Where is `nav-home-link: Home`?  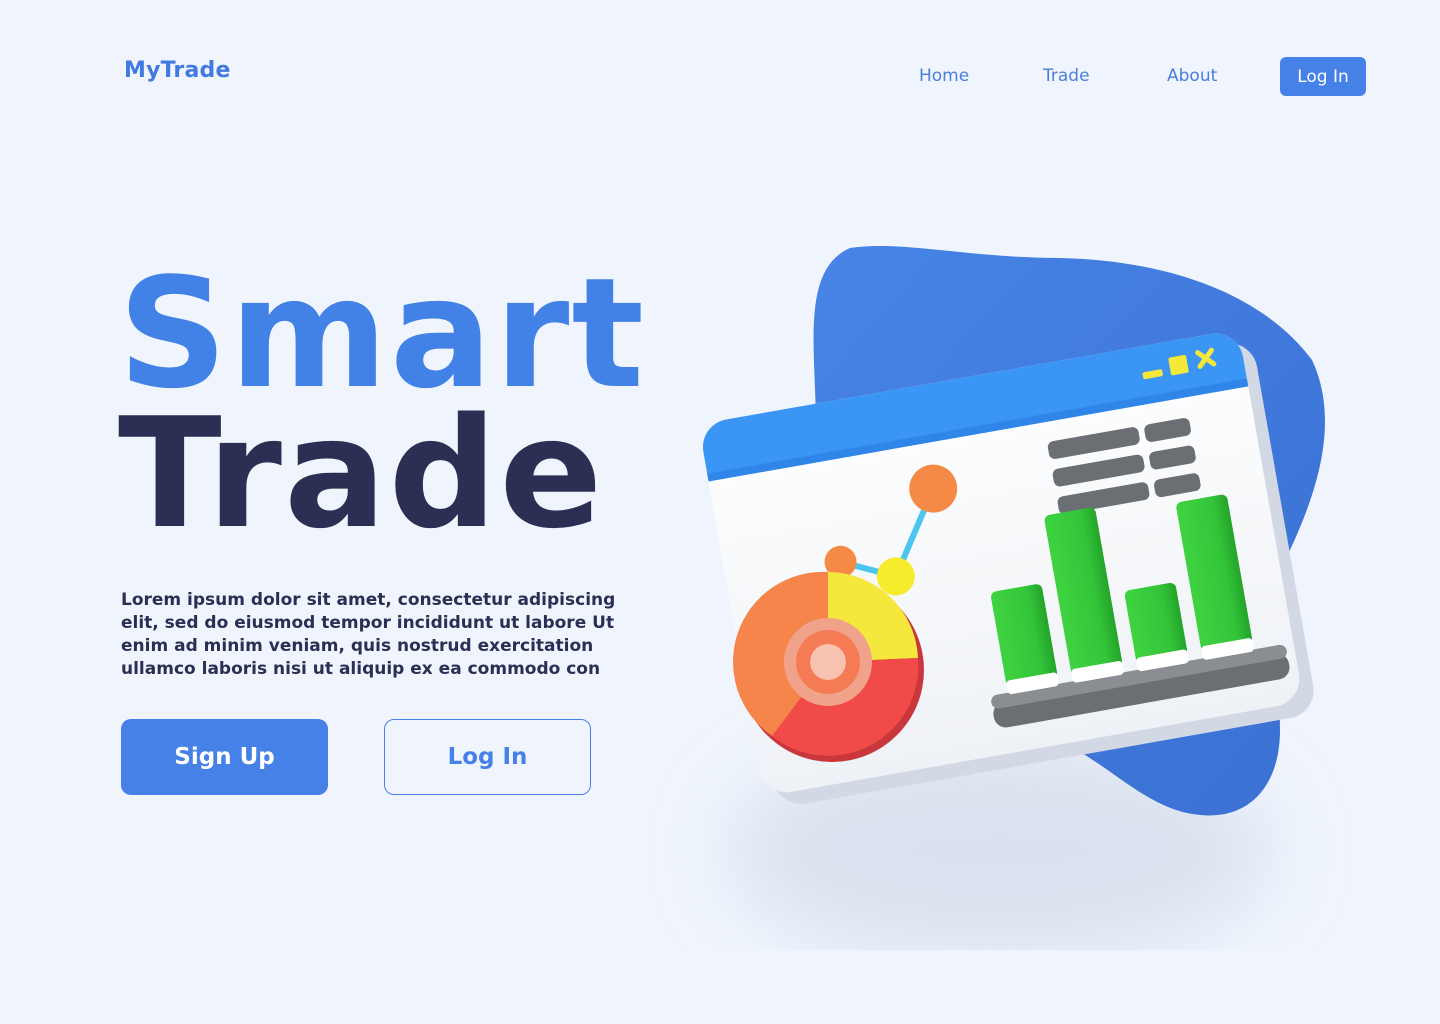
nav-home-link: Home is located at coordinates (944, 76).